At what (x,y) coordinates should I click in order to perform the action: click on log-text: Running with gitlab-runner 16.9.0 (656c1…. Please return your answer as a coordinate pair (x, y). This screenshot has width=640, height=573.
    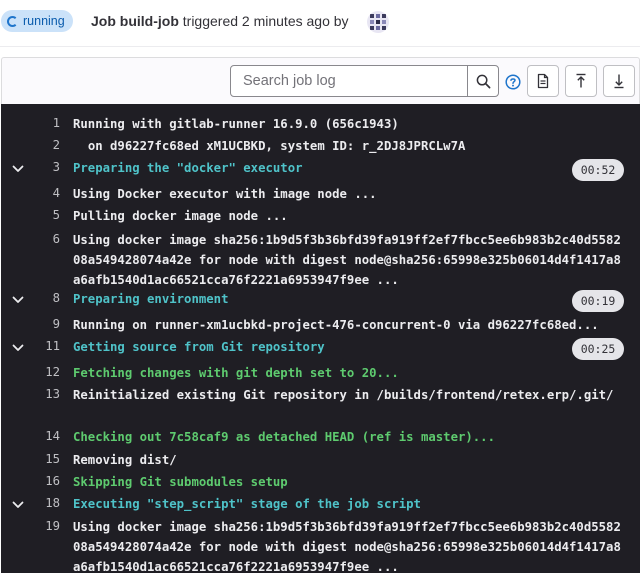
    Looking at the image, I should click on (236, 124).